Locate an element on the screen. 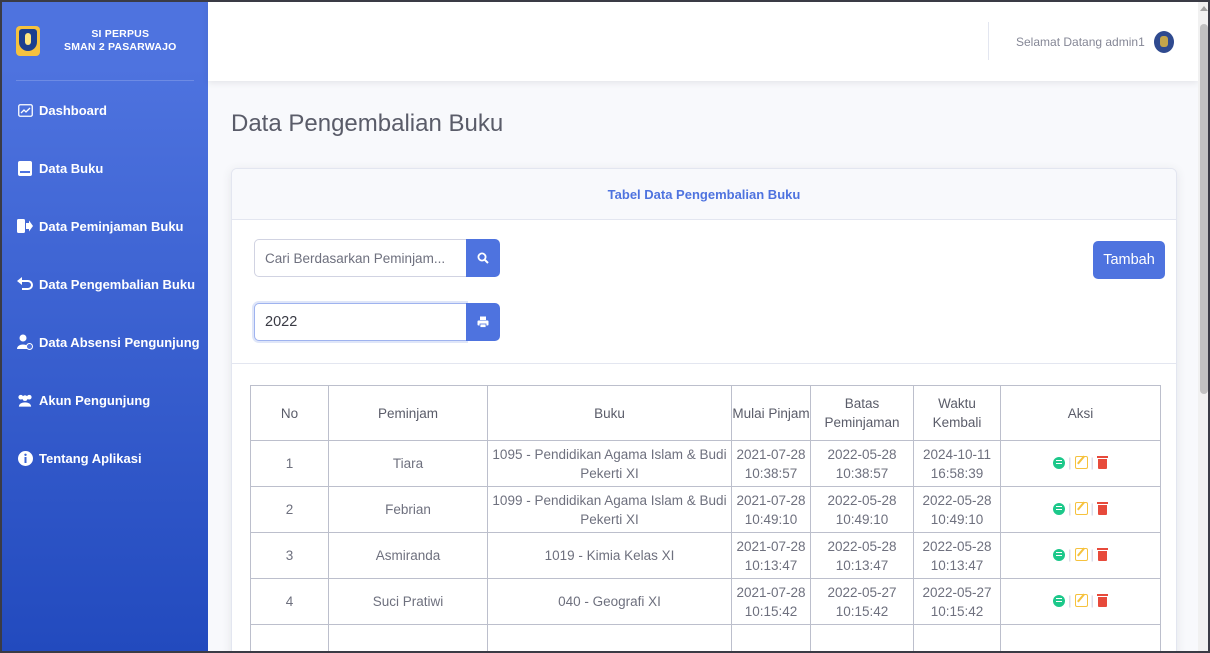  sidebar-item-data-pengembalian: Data Pengembalian Buku is located at coordinates (105, 284).